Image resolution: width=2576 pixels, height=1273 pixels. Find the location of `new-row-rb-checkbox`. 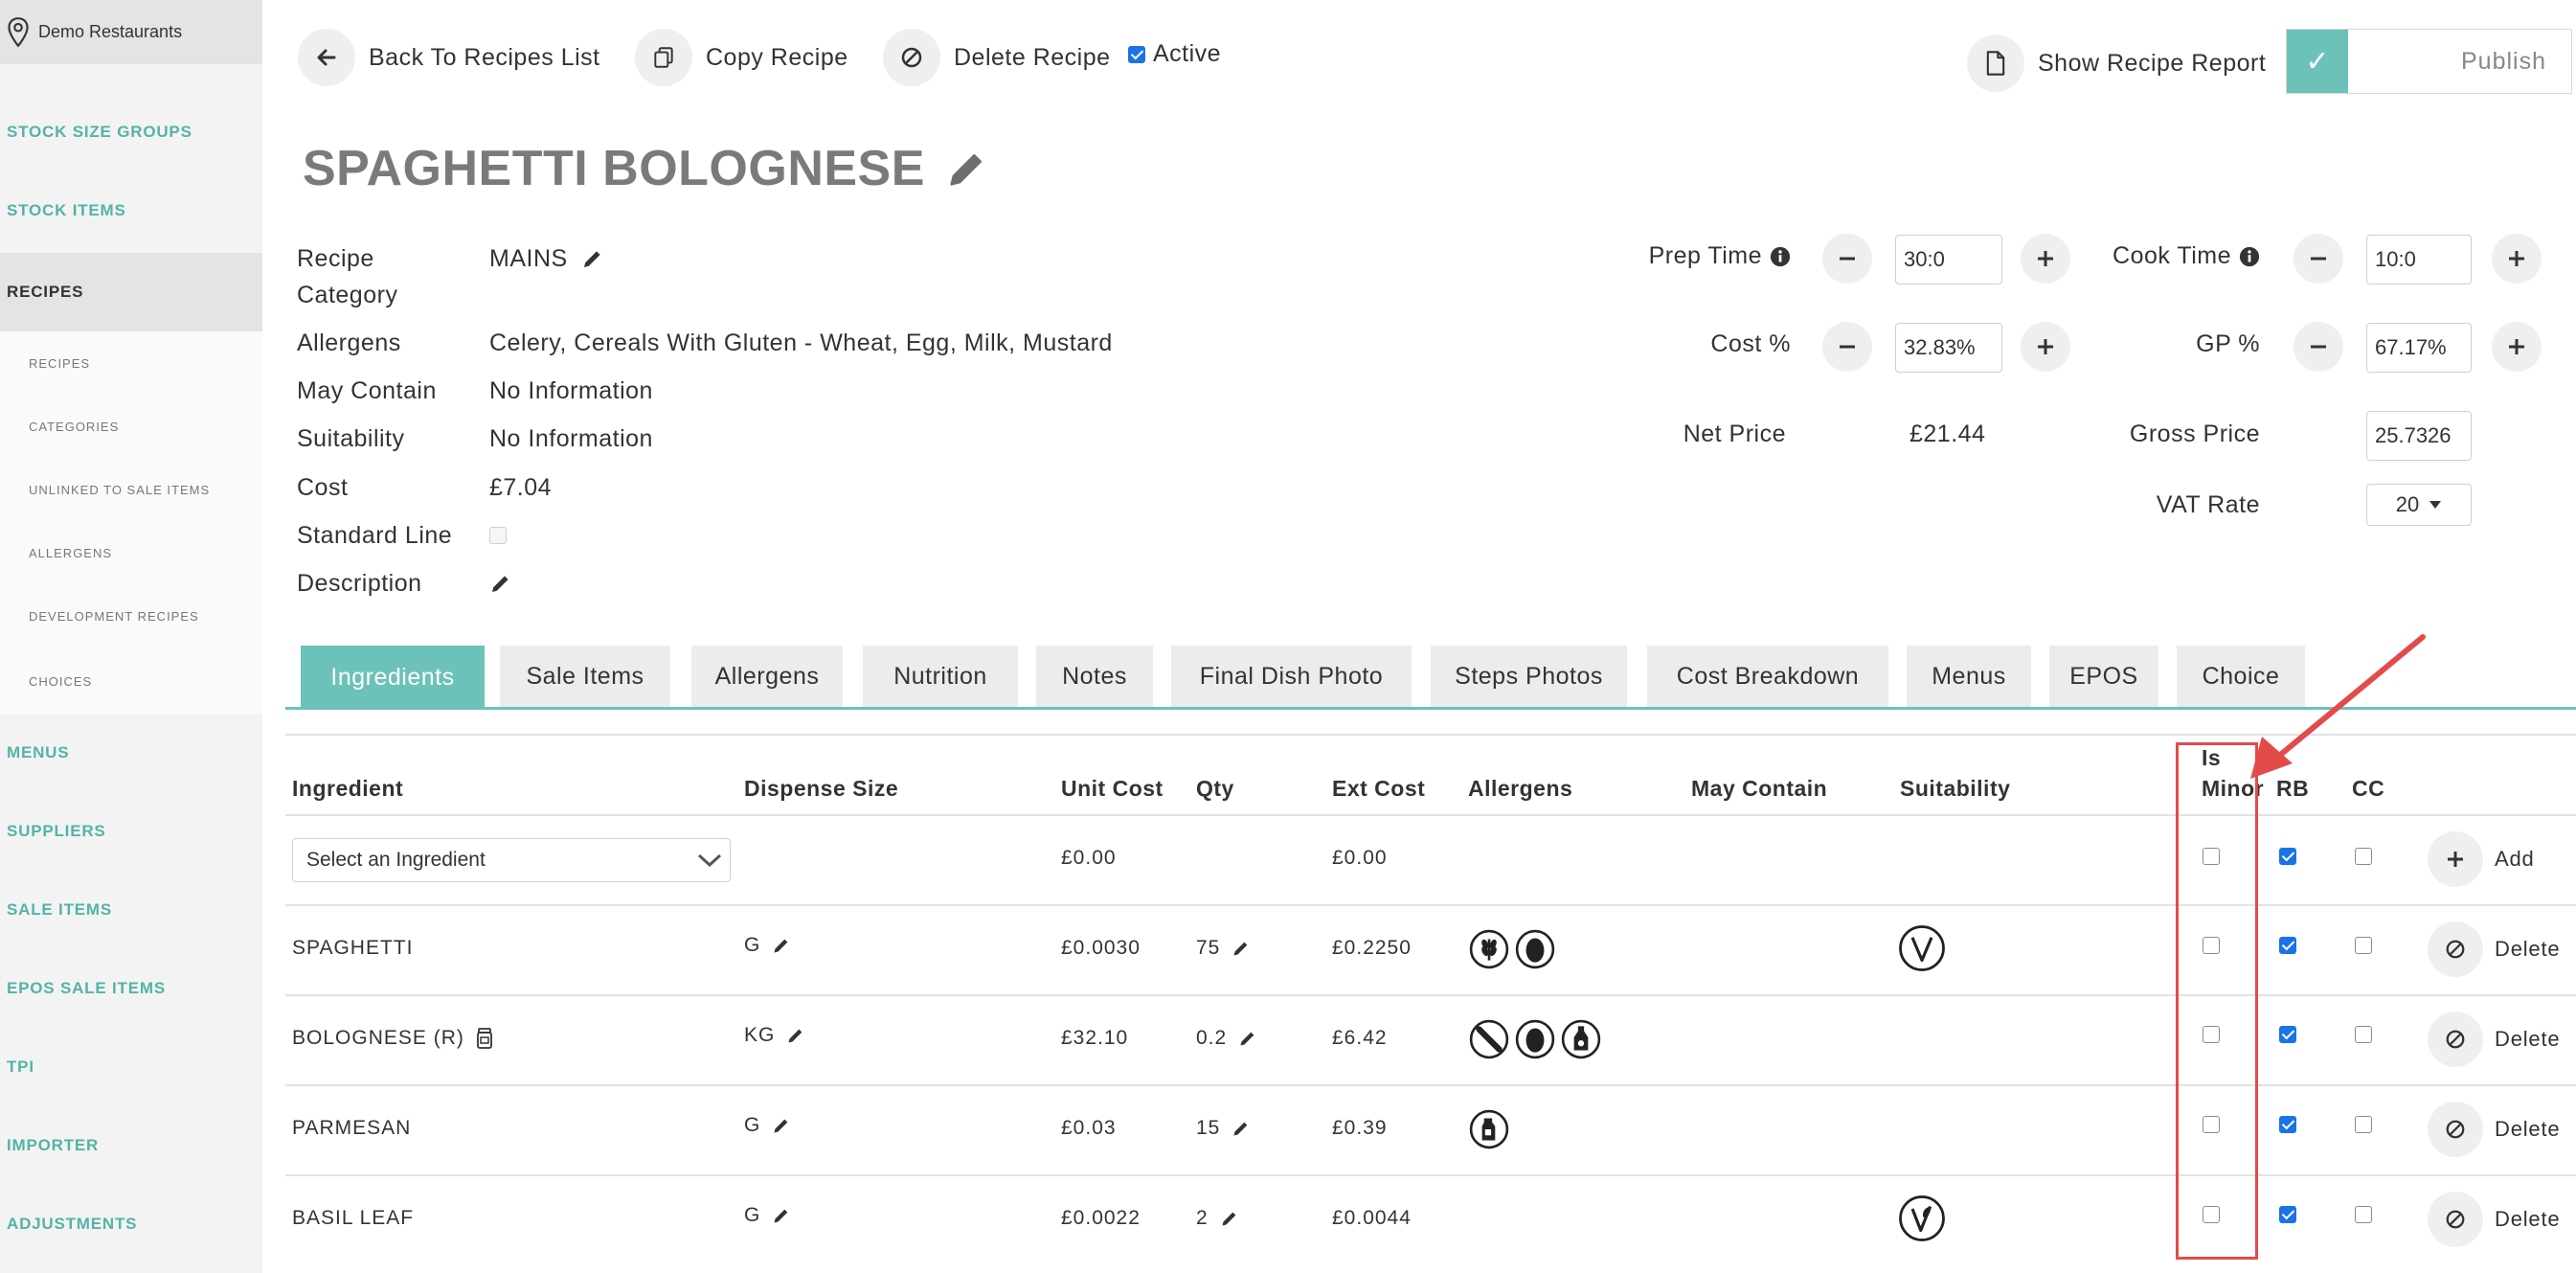

new-row-rb-checkbox is located at coordinates (2287, 857).